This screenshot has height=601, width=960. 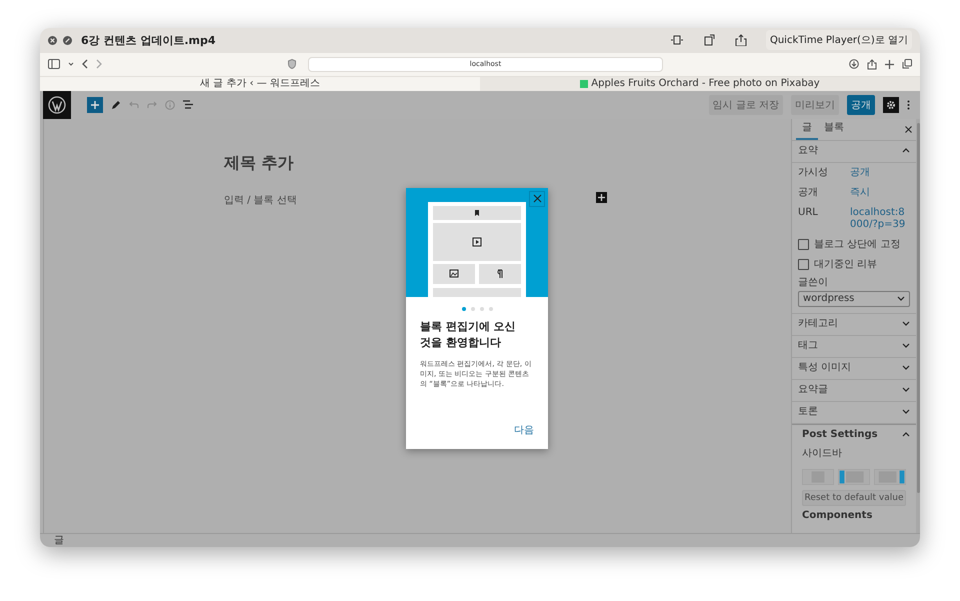 What do you see at coordinates (116, 105) in the screenshot?
I see `pencil-icon` at bounding box center [116, 105].